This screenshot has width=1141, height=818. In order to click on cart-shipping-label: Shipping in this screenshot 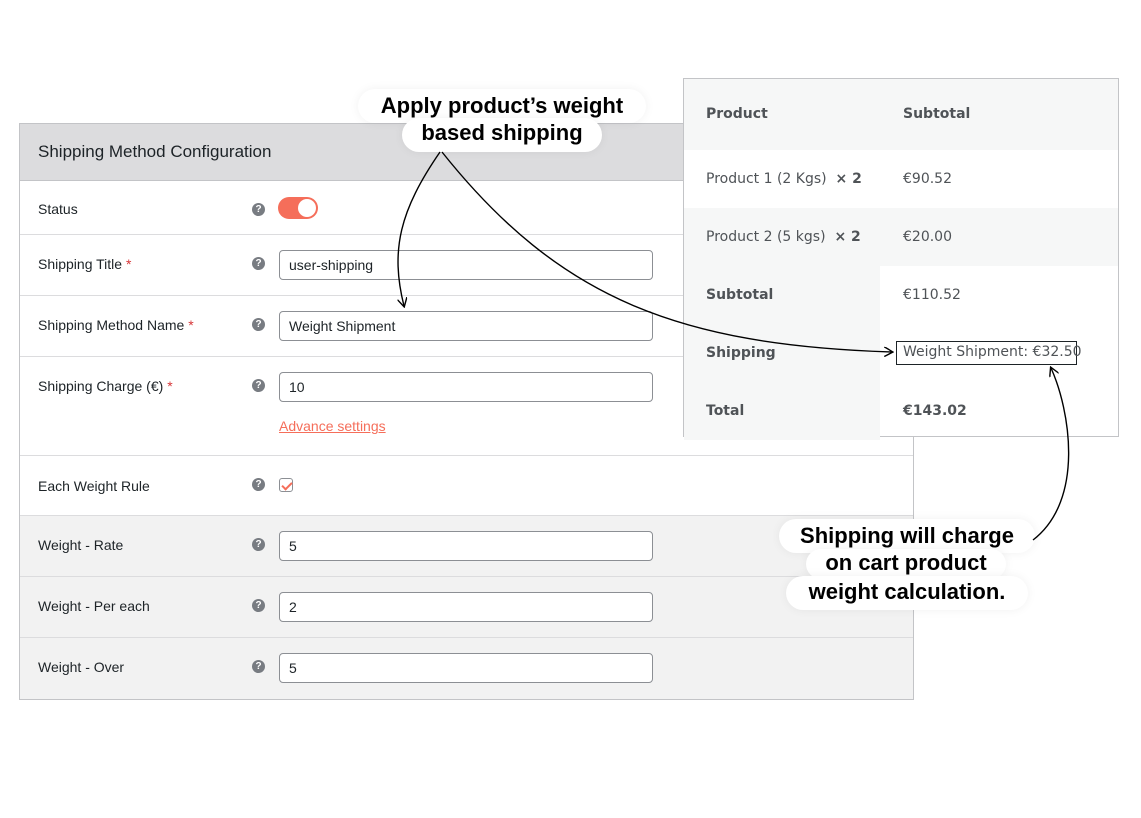, I will do `click(741, 353)`.